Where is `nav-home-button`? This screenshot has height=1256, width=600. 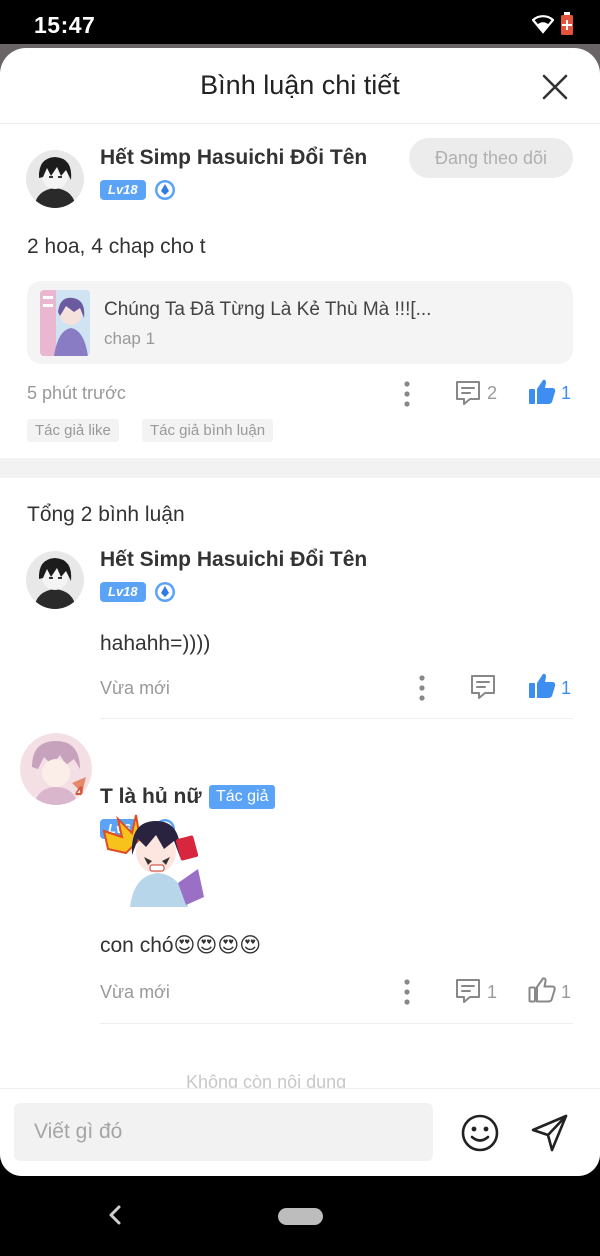 nav-home-button is located at coordinates (300, 1216).